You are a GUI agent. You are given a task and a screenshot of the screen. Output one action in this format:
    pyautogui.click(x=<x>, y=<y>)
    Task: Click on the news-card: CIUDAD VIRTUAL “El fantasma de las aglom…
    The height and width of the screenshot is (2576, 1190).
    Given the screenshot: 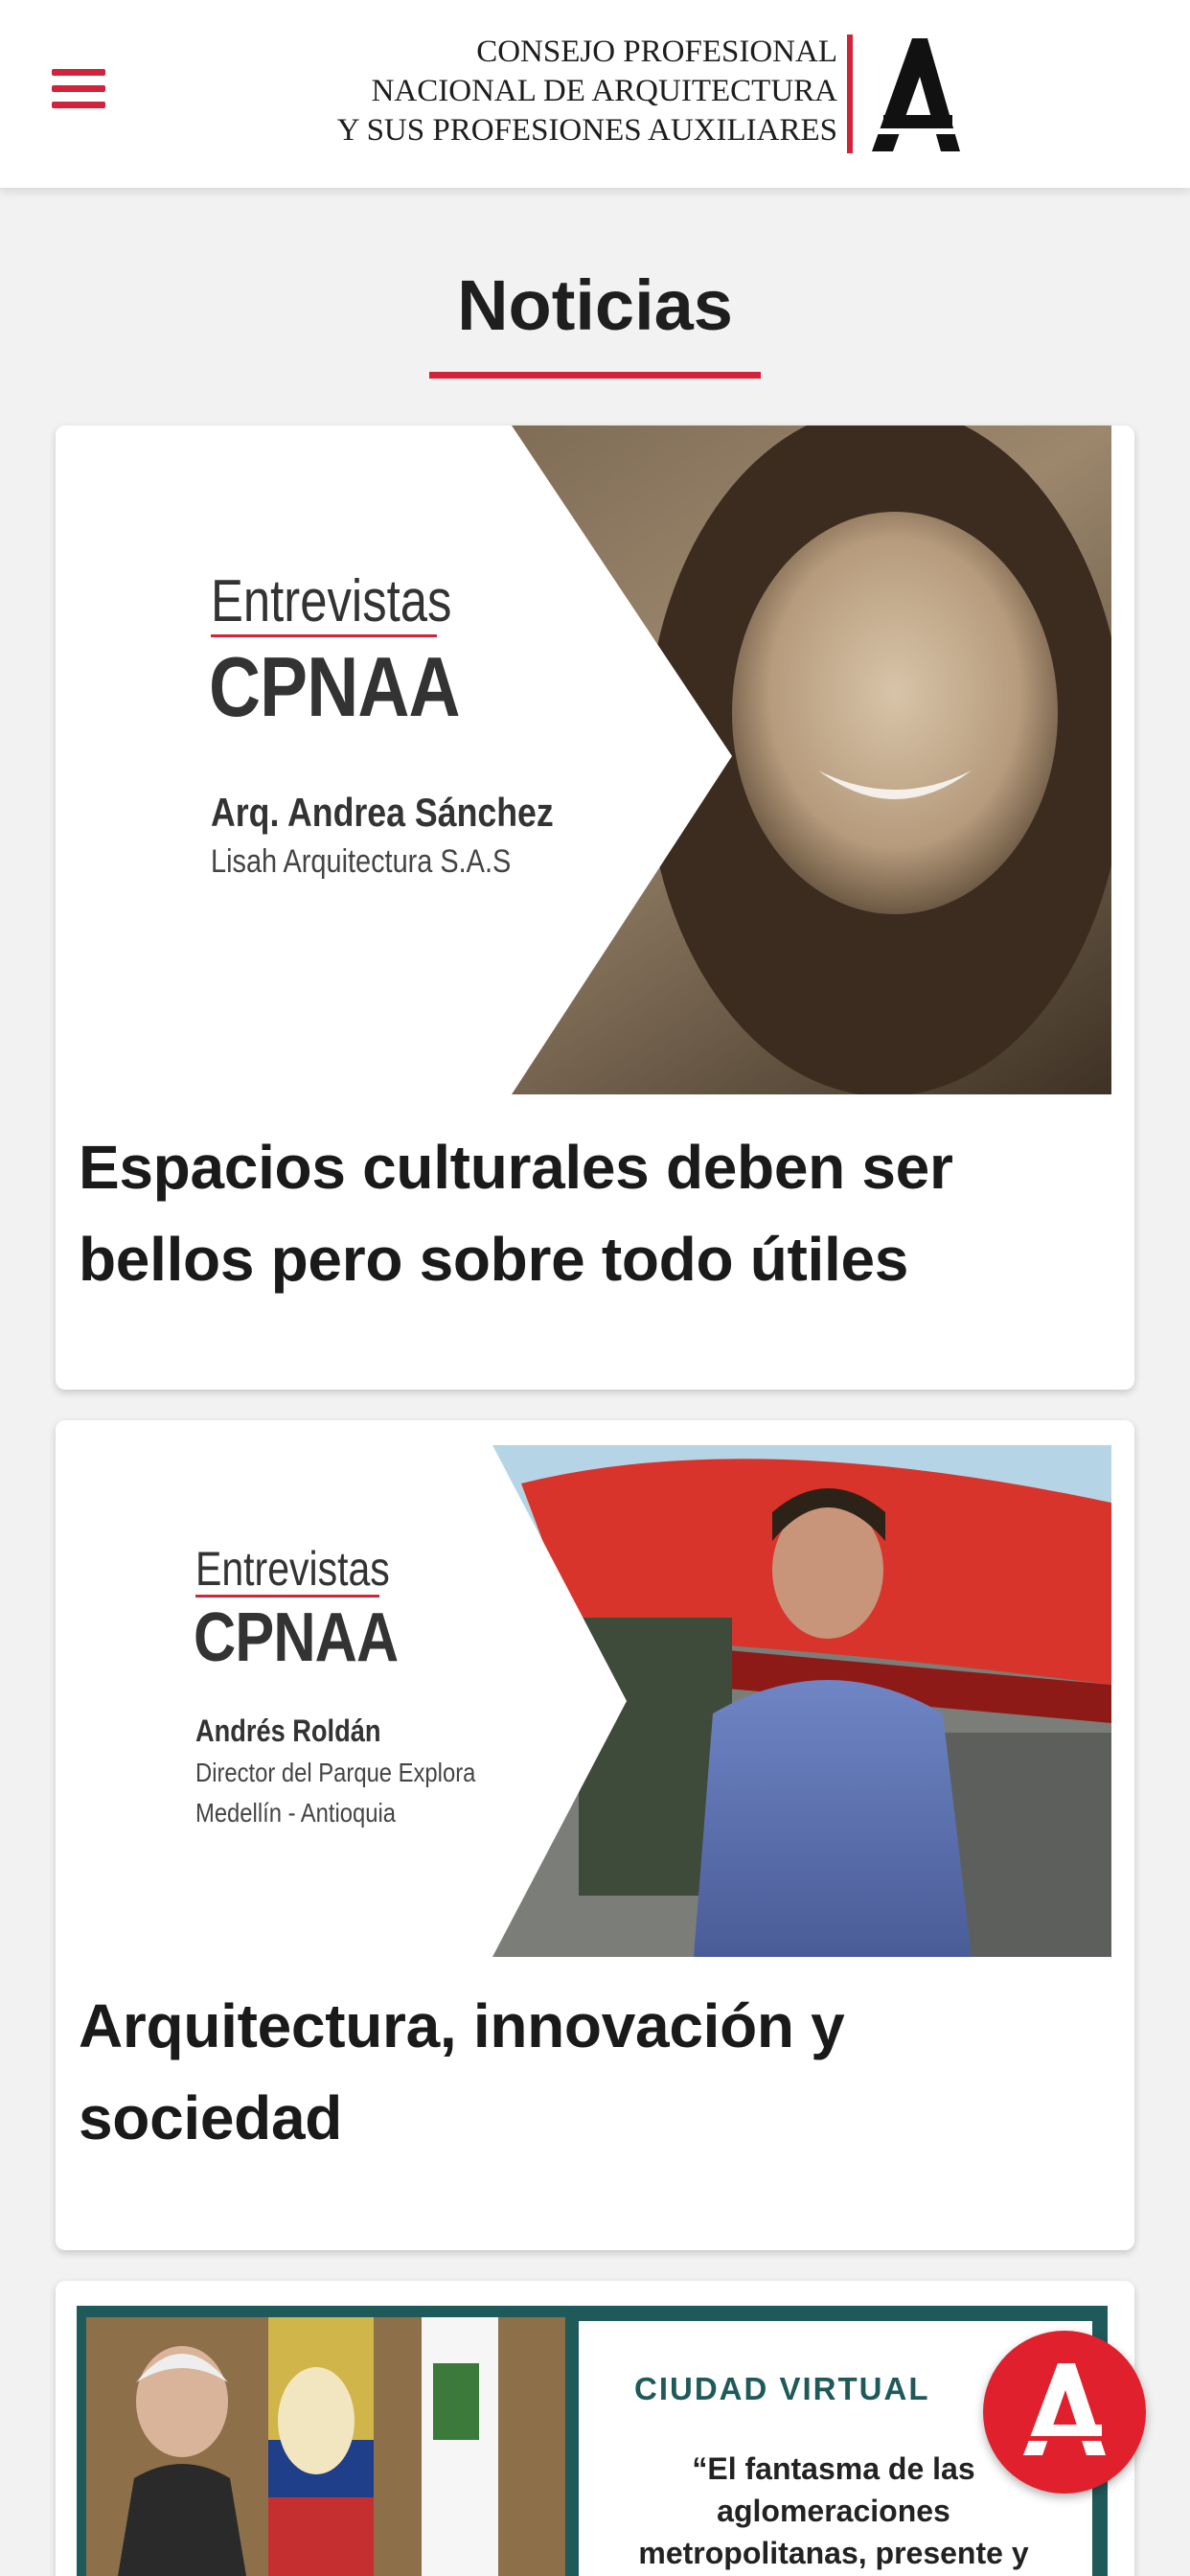 What is the action you would take?
    pyautogui.click(x=595, y=2428)
    